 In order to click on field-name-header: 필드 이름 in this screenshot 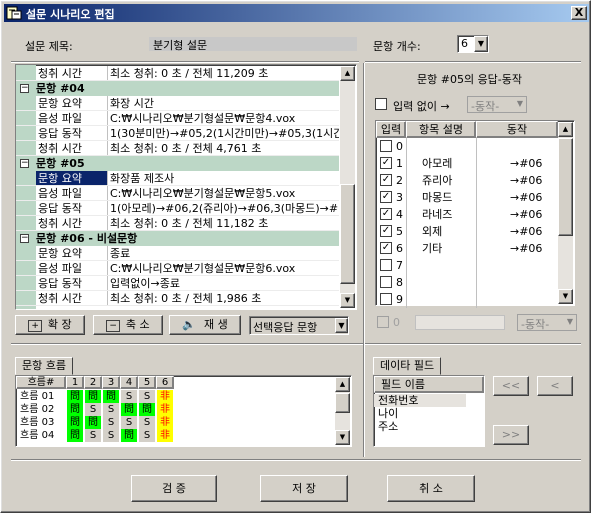, I will do `click(429, 384)`.